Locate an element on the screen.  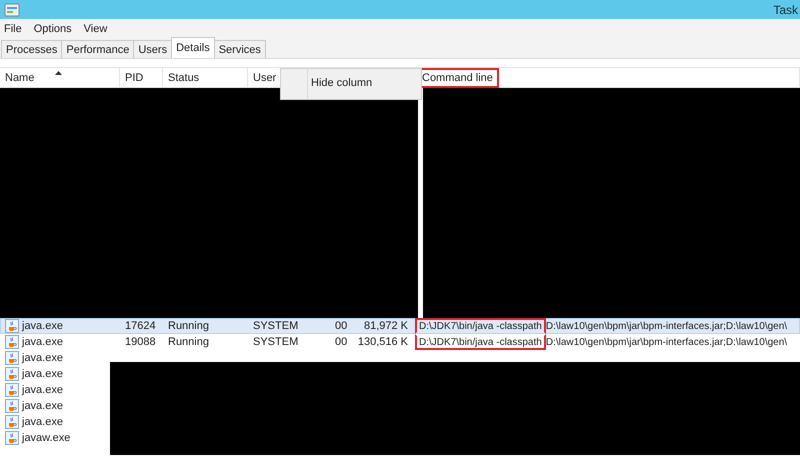
process-name: javaw.exe is located at coordinates (46, 438).